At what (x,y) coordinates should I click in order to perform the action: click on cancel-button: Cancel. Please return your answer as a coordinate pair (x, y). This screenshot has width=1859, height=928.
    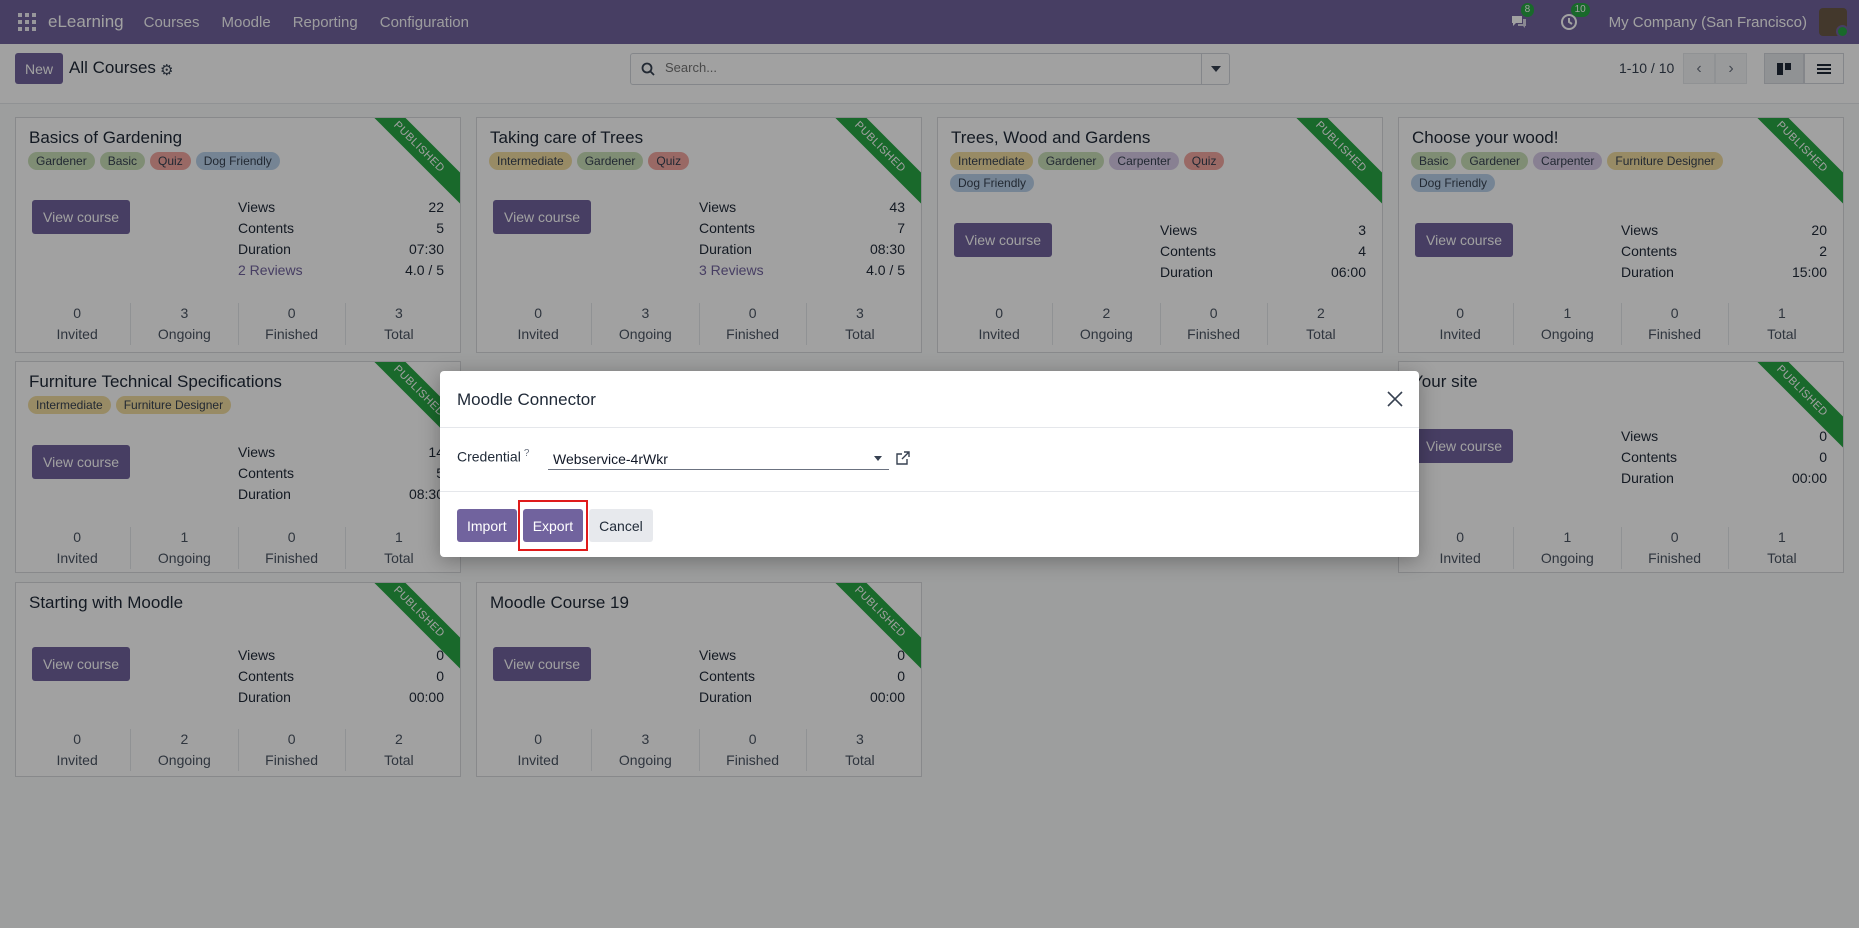
    Looking at the image, I should click on (621, 525).